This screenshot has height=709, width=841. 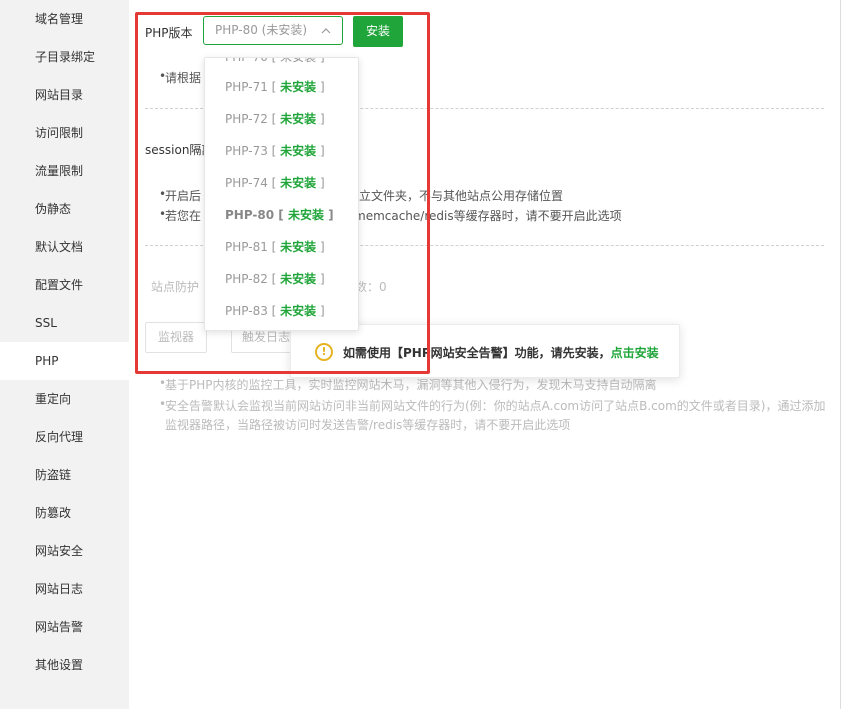 What do you see at coordinates (64, 513) in the screenshot?
I see `sidebar-item-tamper: 防篡改` at bounding box center [64, 513].